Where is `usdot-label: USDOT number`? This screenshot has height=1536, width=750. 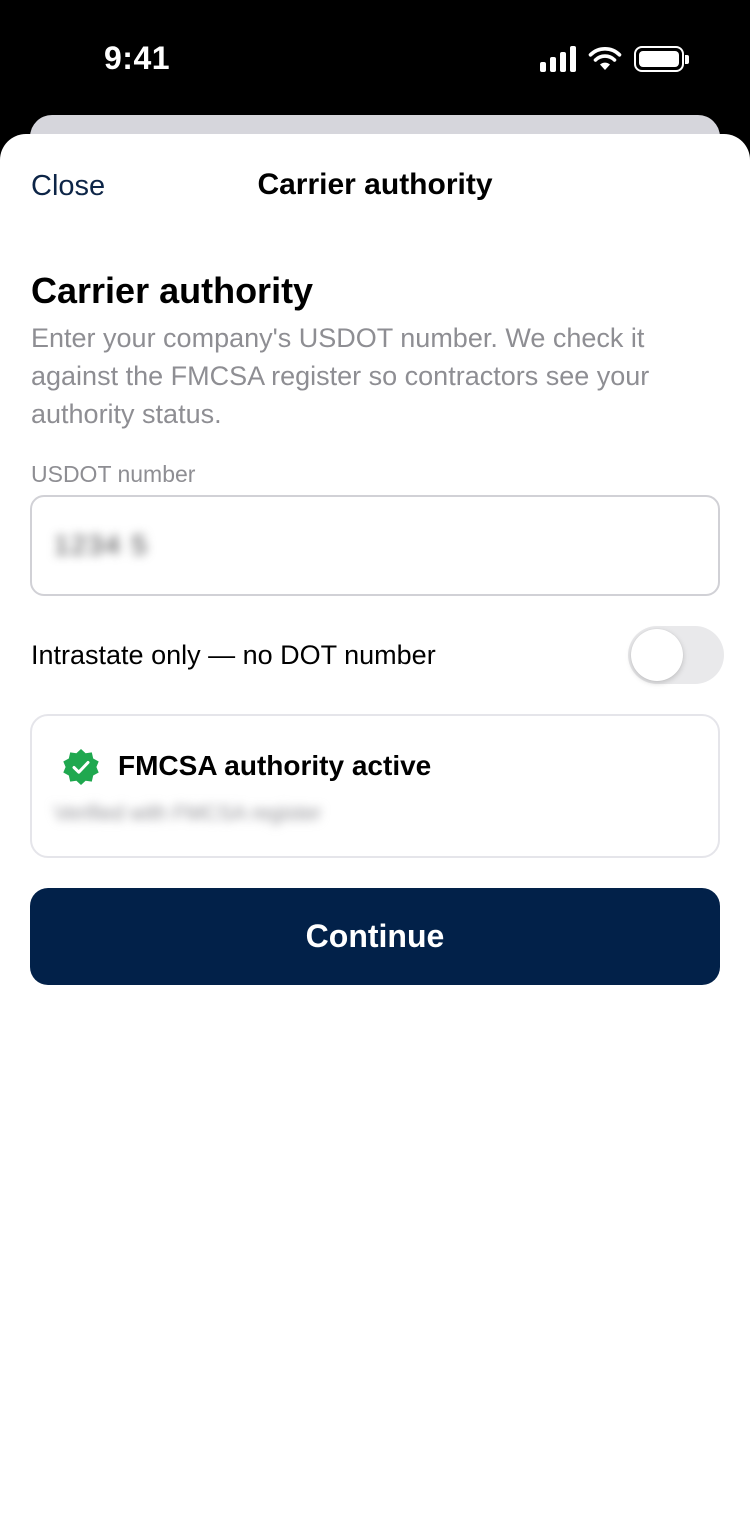
usdot-label: USDOT number is located at coordinates (113, 474).